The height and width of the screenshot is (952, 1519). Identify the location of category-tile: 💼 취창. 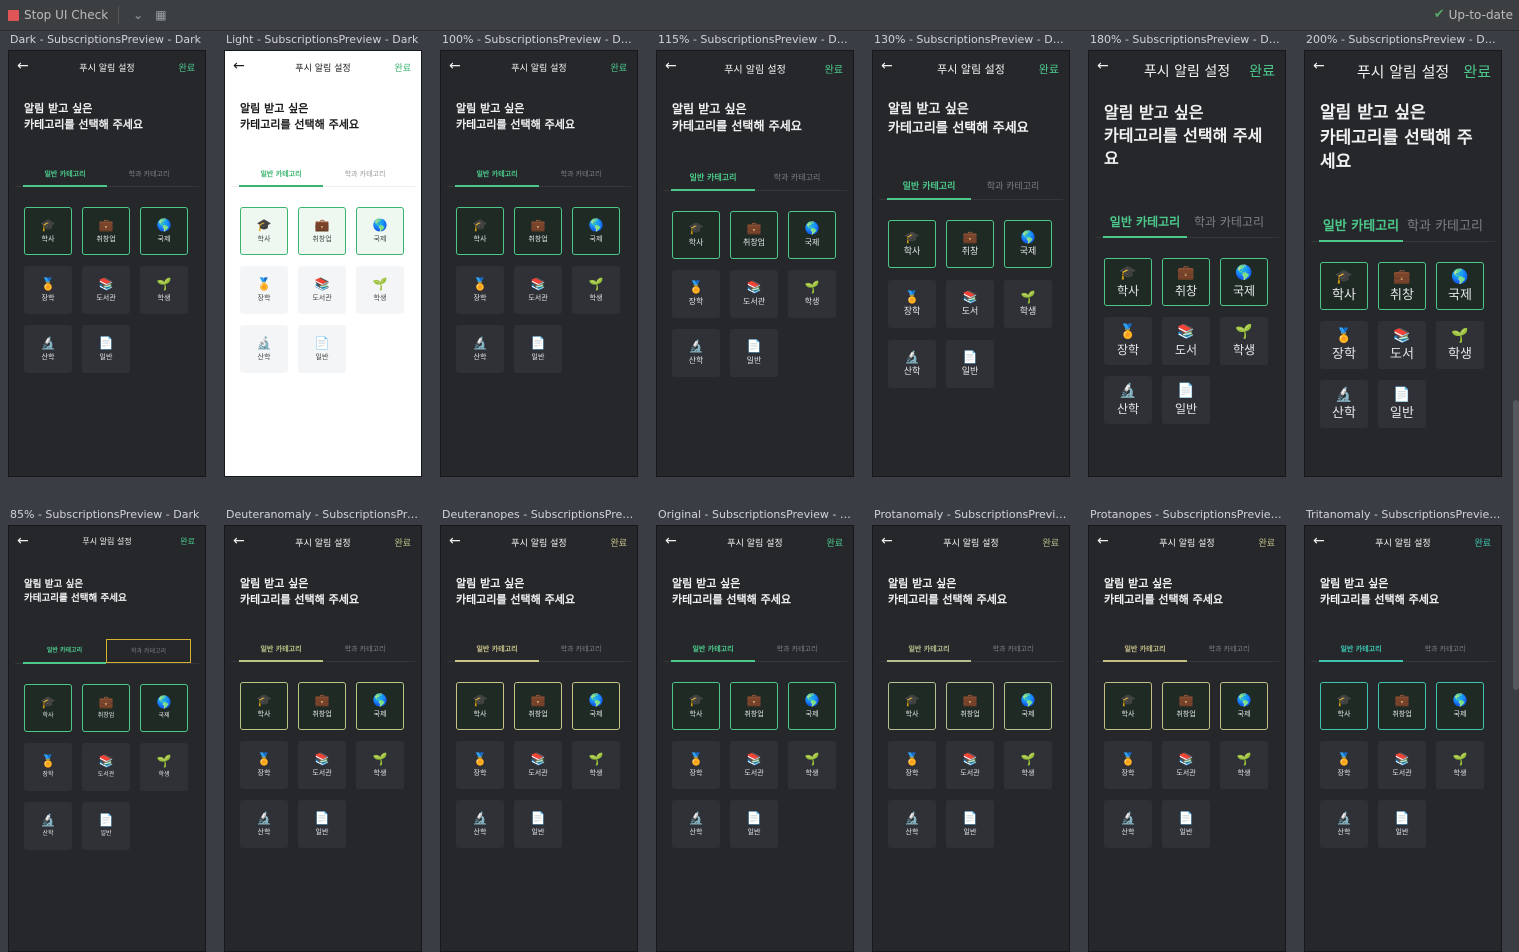
(1186, 281).